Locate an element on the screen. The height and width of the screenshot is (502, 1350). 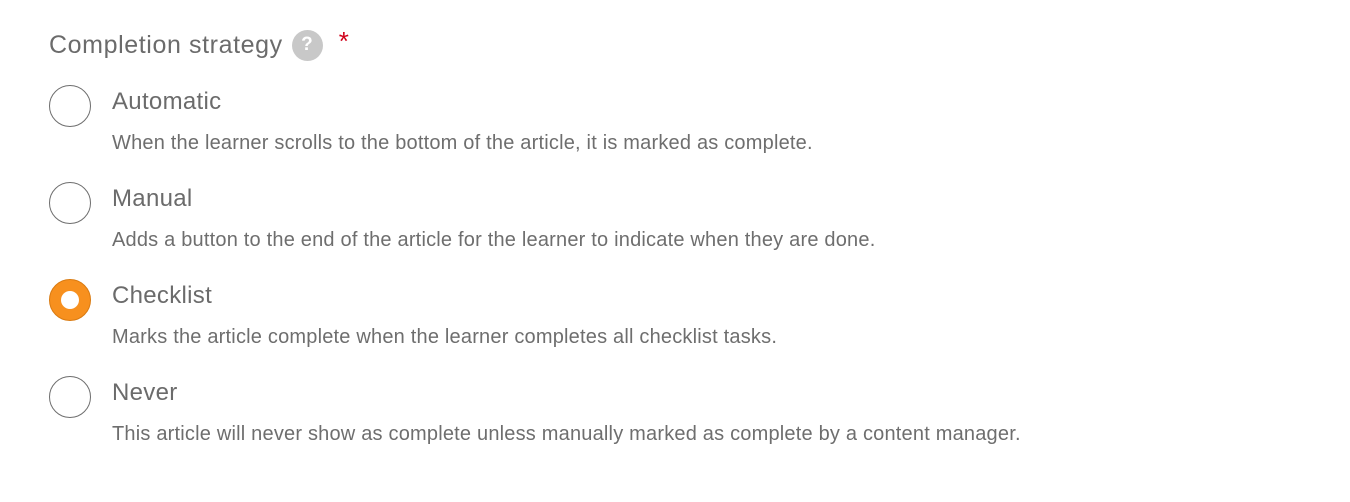
question-mark-icon: ? is located at coordinates (307, 45).